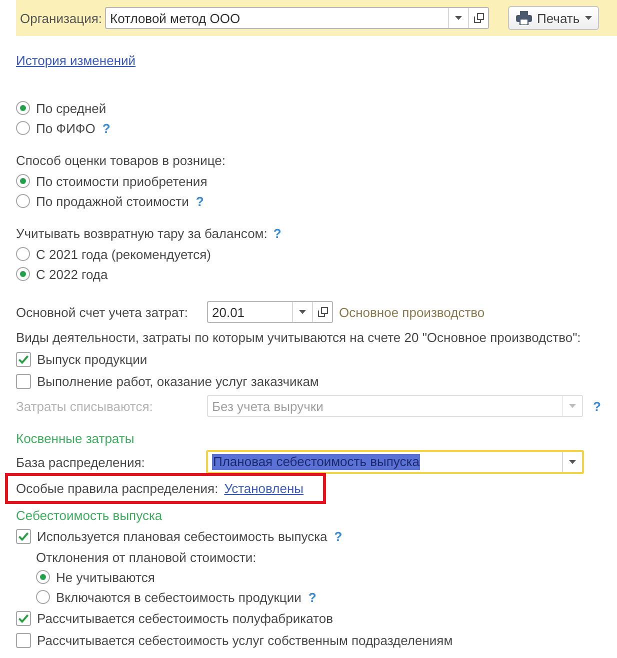 Image resolution: width=617 pixels, height=658 pixels. What do you see at coordinates (81, 462) in the screenshot?
I see `field-label: База распределения:` at bounding box center [81, 462].